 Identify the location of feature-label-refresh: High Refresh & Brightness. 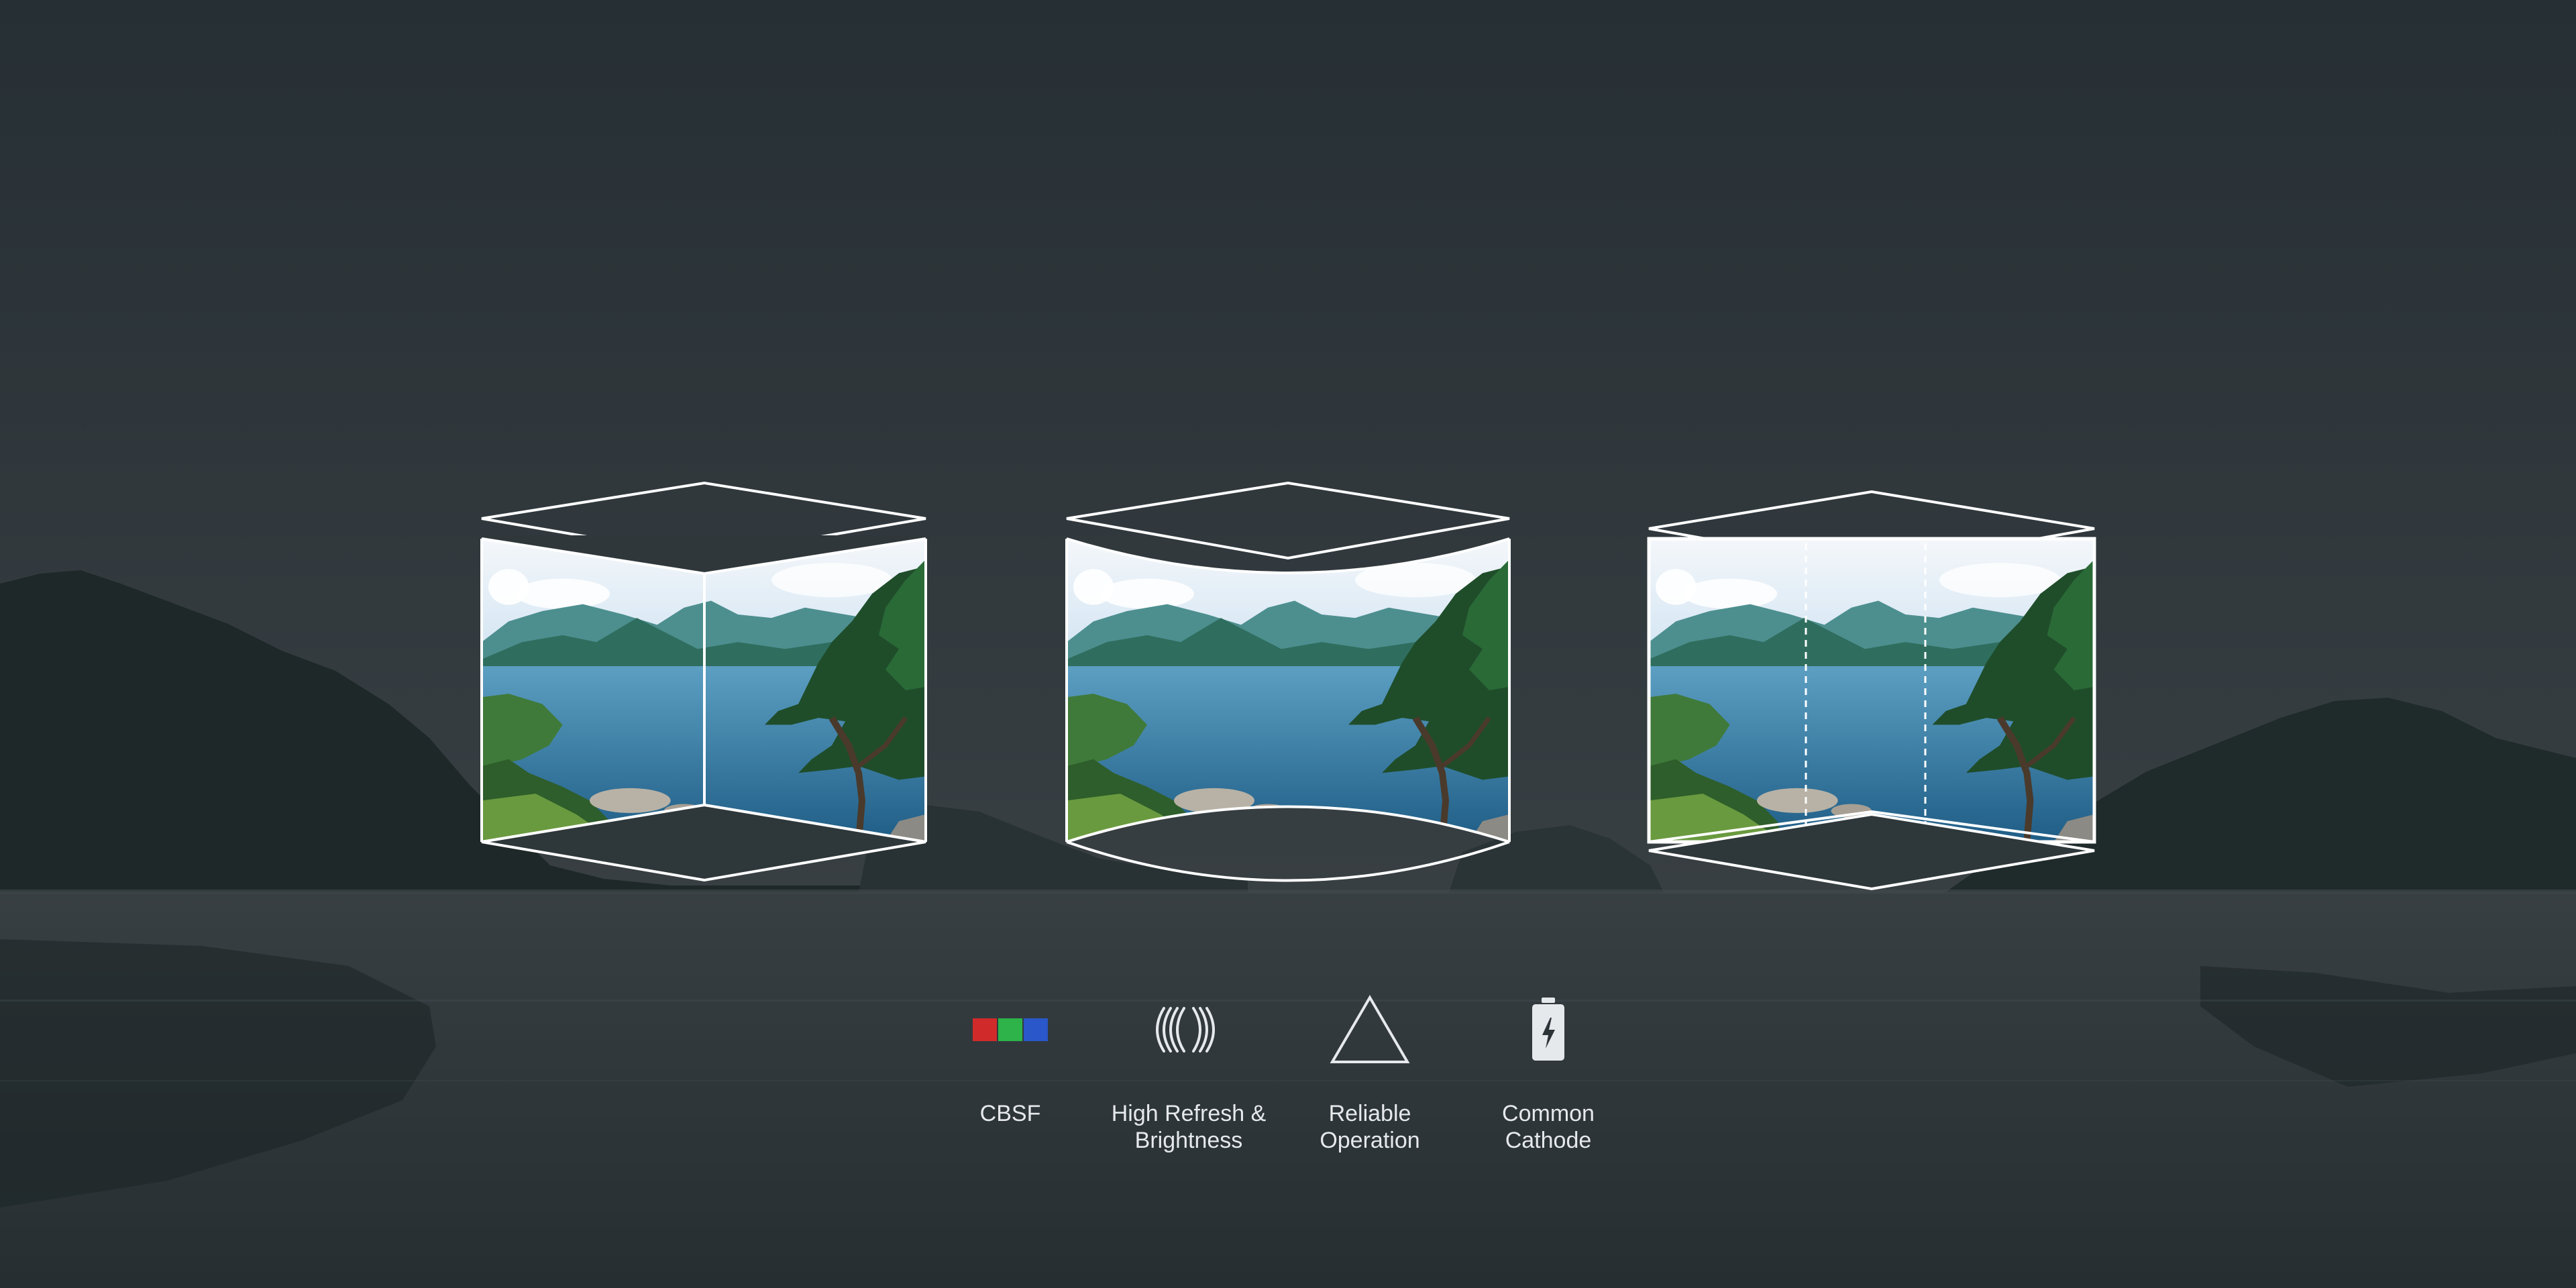
(1189, 1127).